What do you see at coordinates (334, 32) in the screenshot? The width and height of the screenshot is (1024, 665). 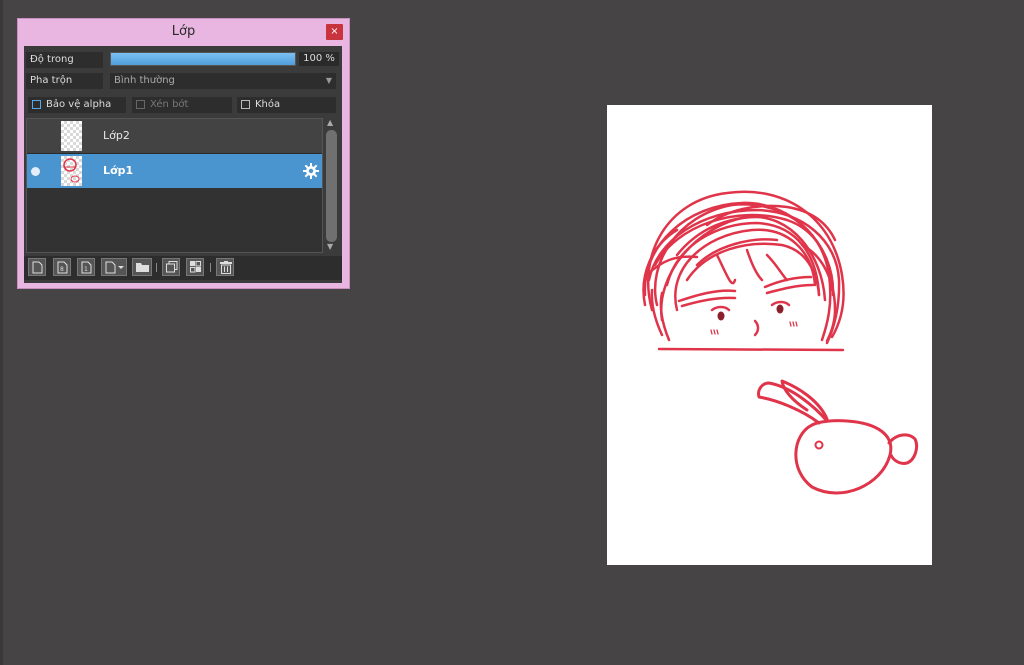 I see `close-button: ×` at bounding box center [334, 32].